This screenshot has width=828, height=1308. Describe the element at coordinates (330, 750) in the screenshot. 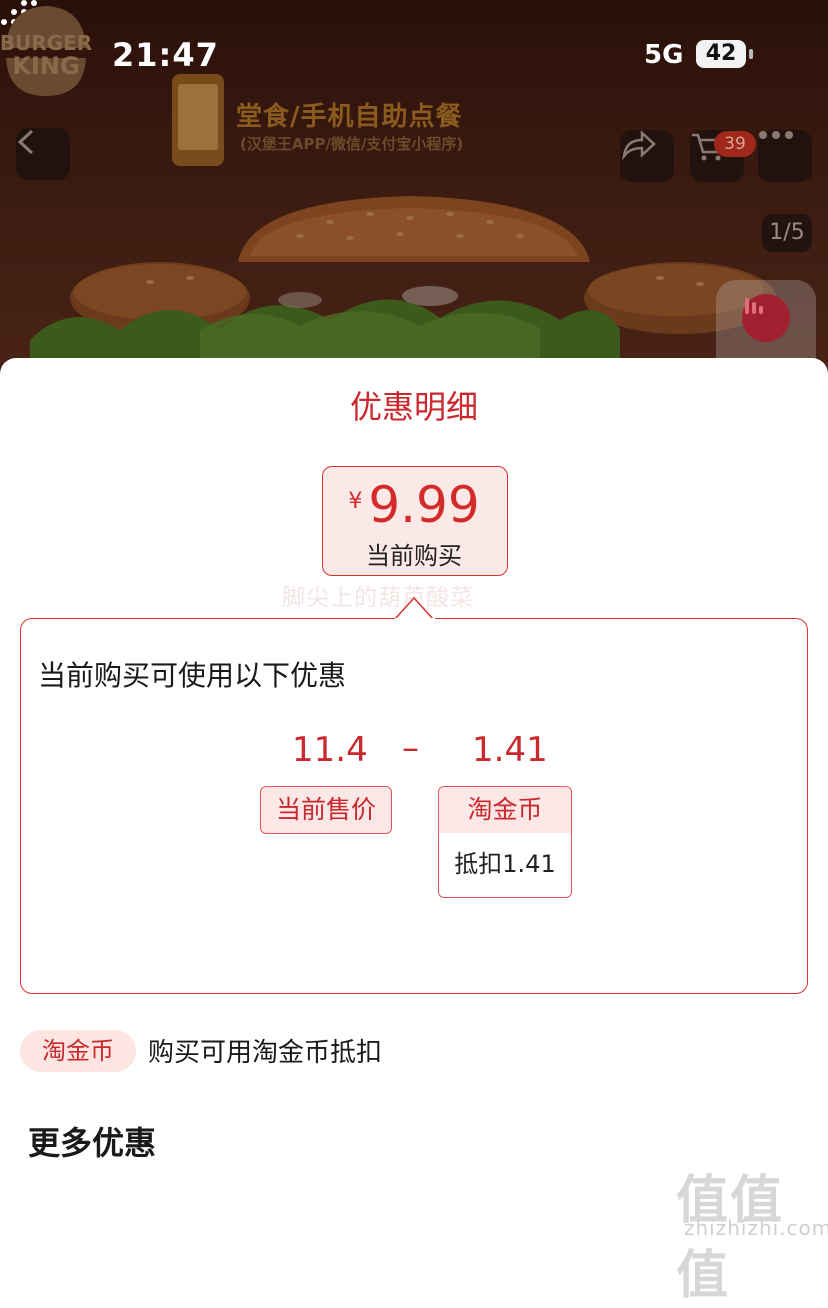

I see `original-price-value: 11.4` at that location.